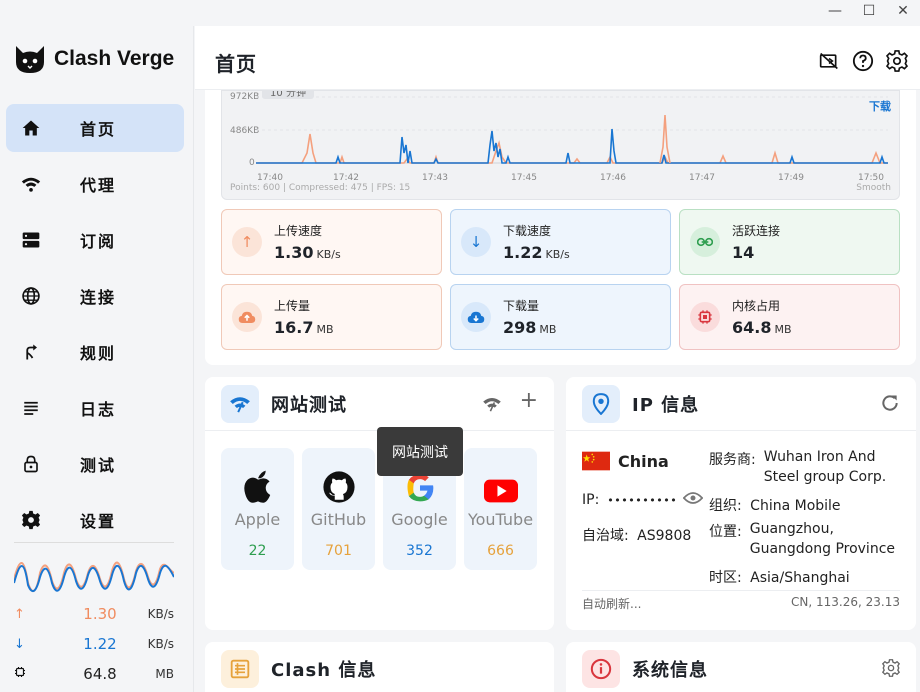  Describe the element at coordinates (795, 506) in the screenshot. I see `org-value: China Mobile` at that location.